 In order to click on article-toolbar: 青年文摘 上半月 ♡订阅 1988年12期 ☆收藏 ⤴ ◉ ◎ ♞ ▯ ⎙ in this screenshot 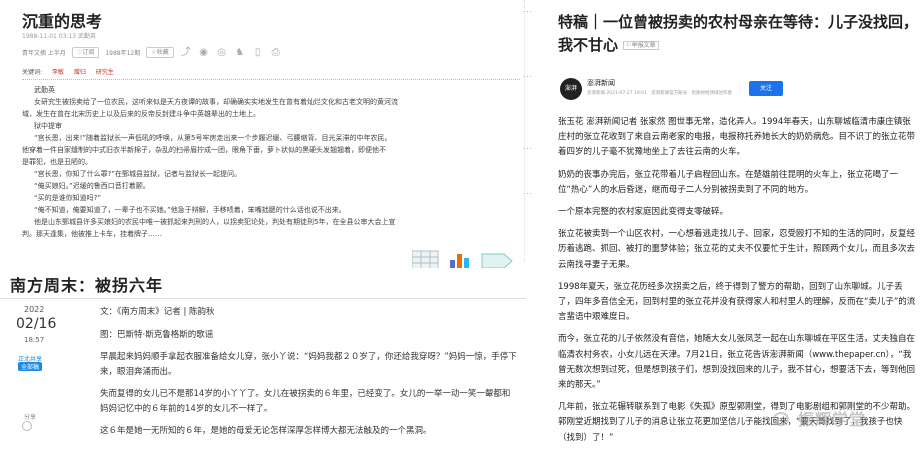, I will do `click(152, 52)`.